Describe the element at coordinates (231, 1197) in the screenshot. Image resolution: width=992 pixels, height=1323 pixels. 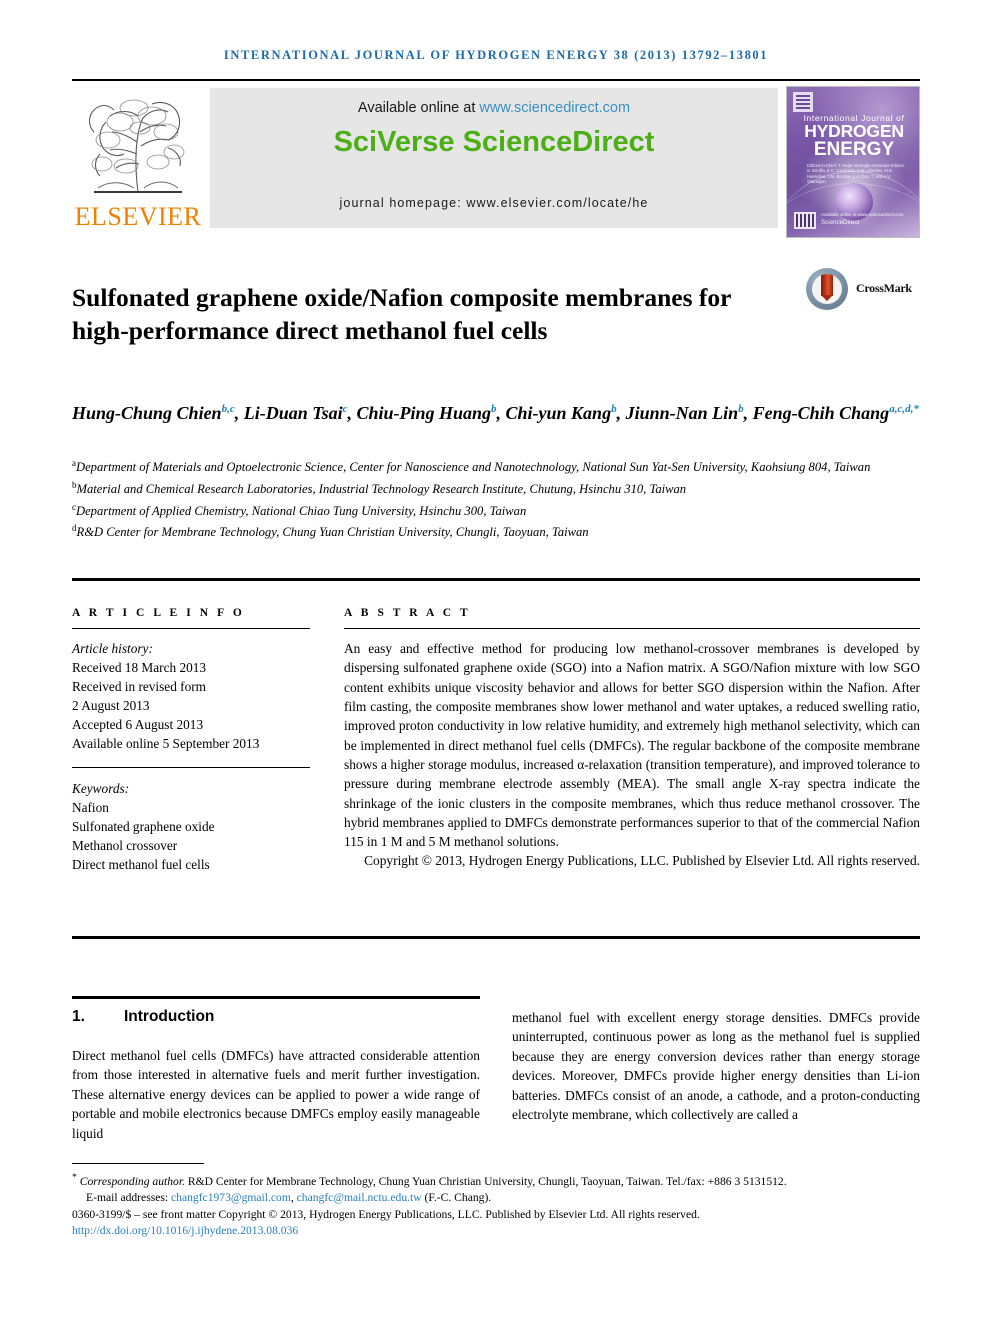
I see `email-link-primary: changfc1973@gmail.com` at that location.